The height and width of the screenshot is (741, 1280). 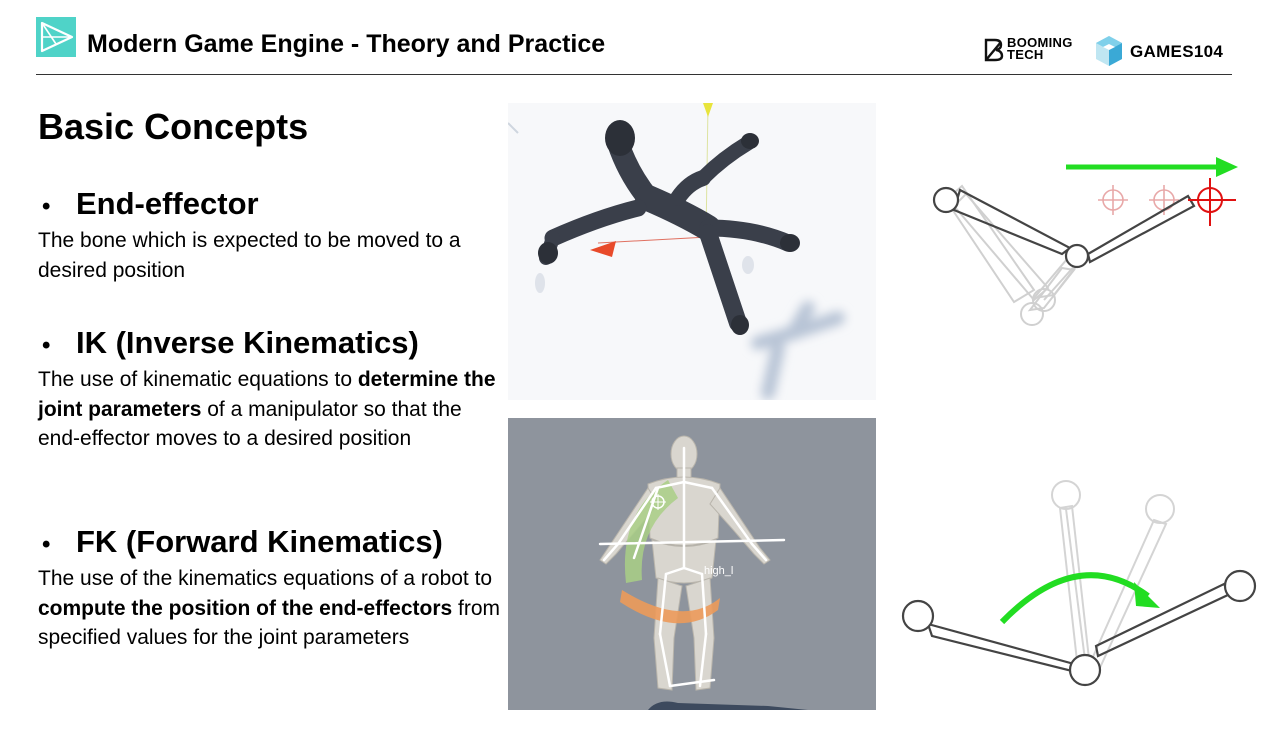 I want to click on concept-title: IK (Inverse Kinematics), so click(x=247, y=342).